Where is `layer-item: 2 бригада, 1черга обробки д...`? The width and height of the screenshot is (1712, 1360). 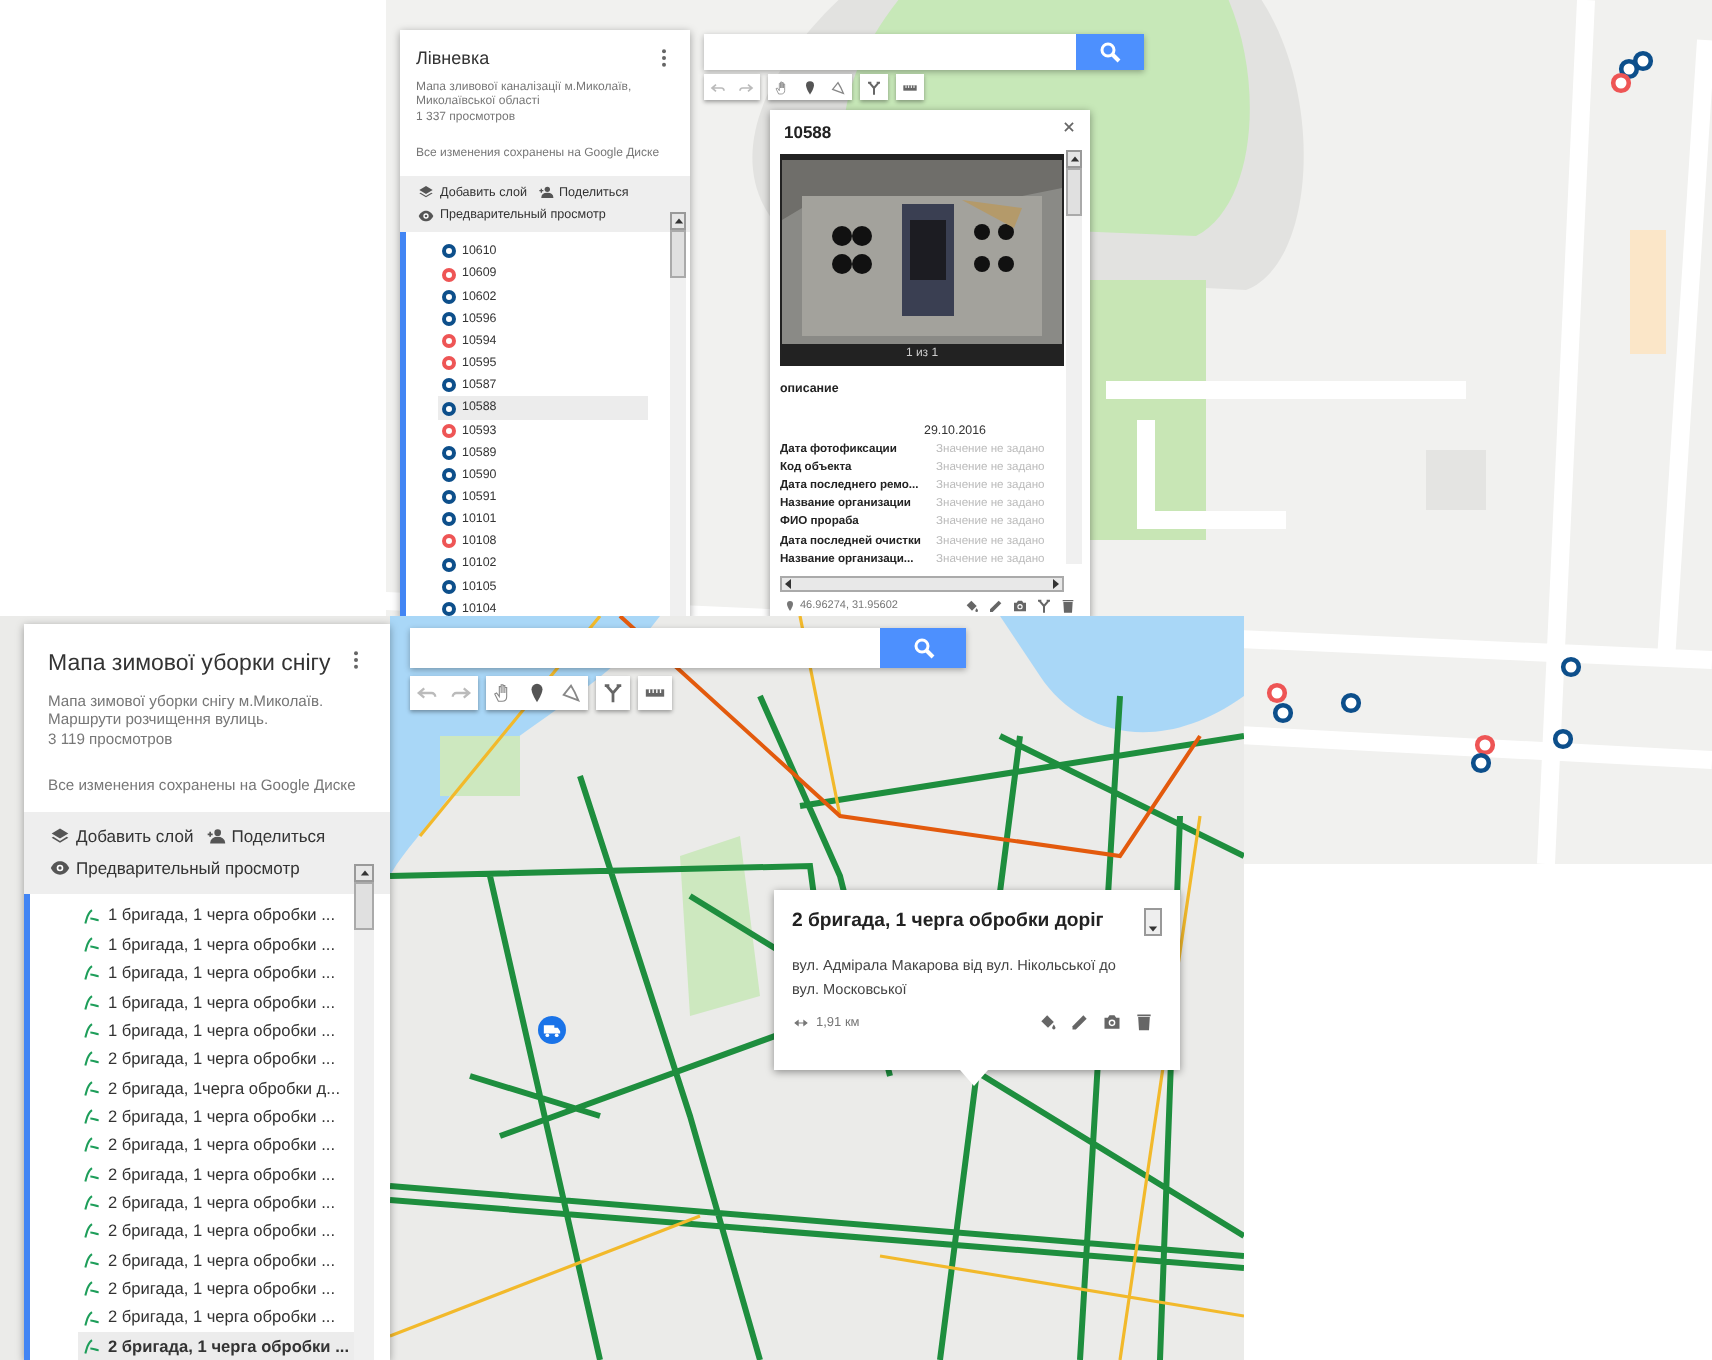 layer-item: 2 бригада, 1черга обробки д... is located at coordinates (218, 1087).